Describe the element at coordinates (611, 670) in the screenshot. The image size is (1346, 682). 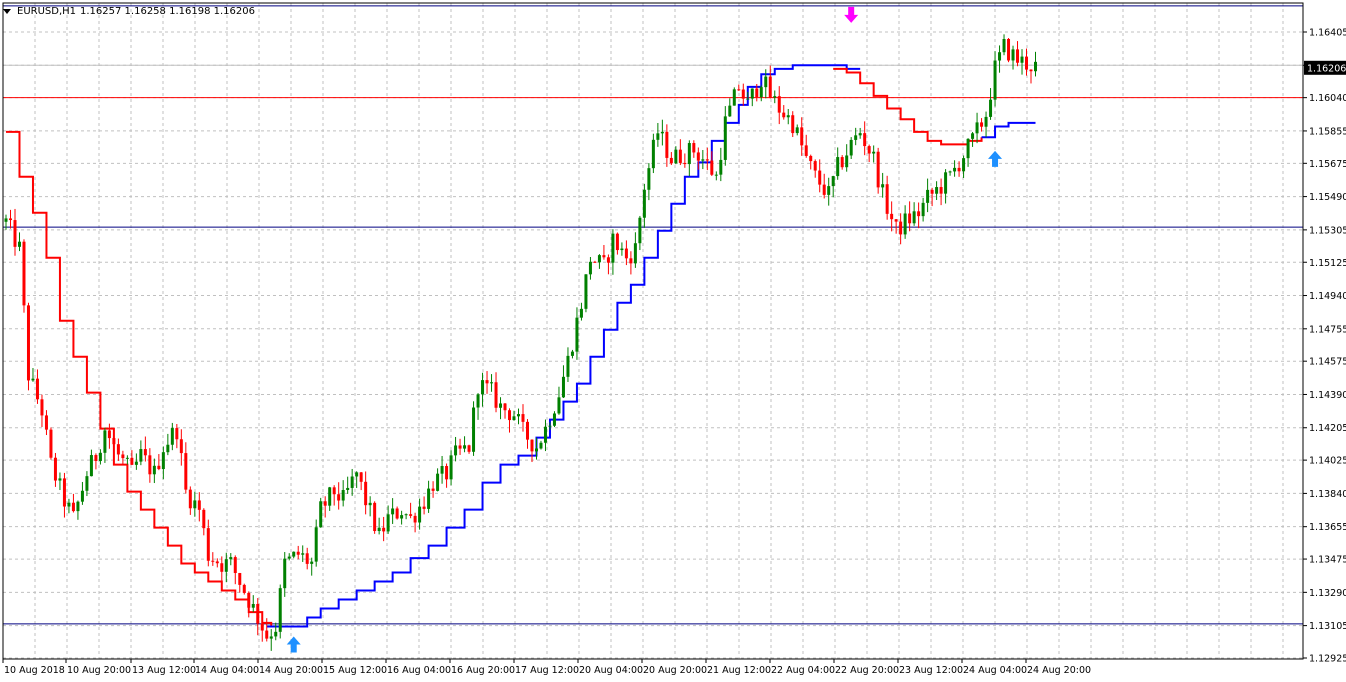
I see `x-tick-label: 20 Aug 04:00` at that location.